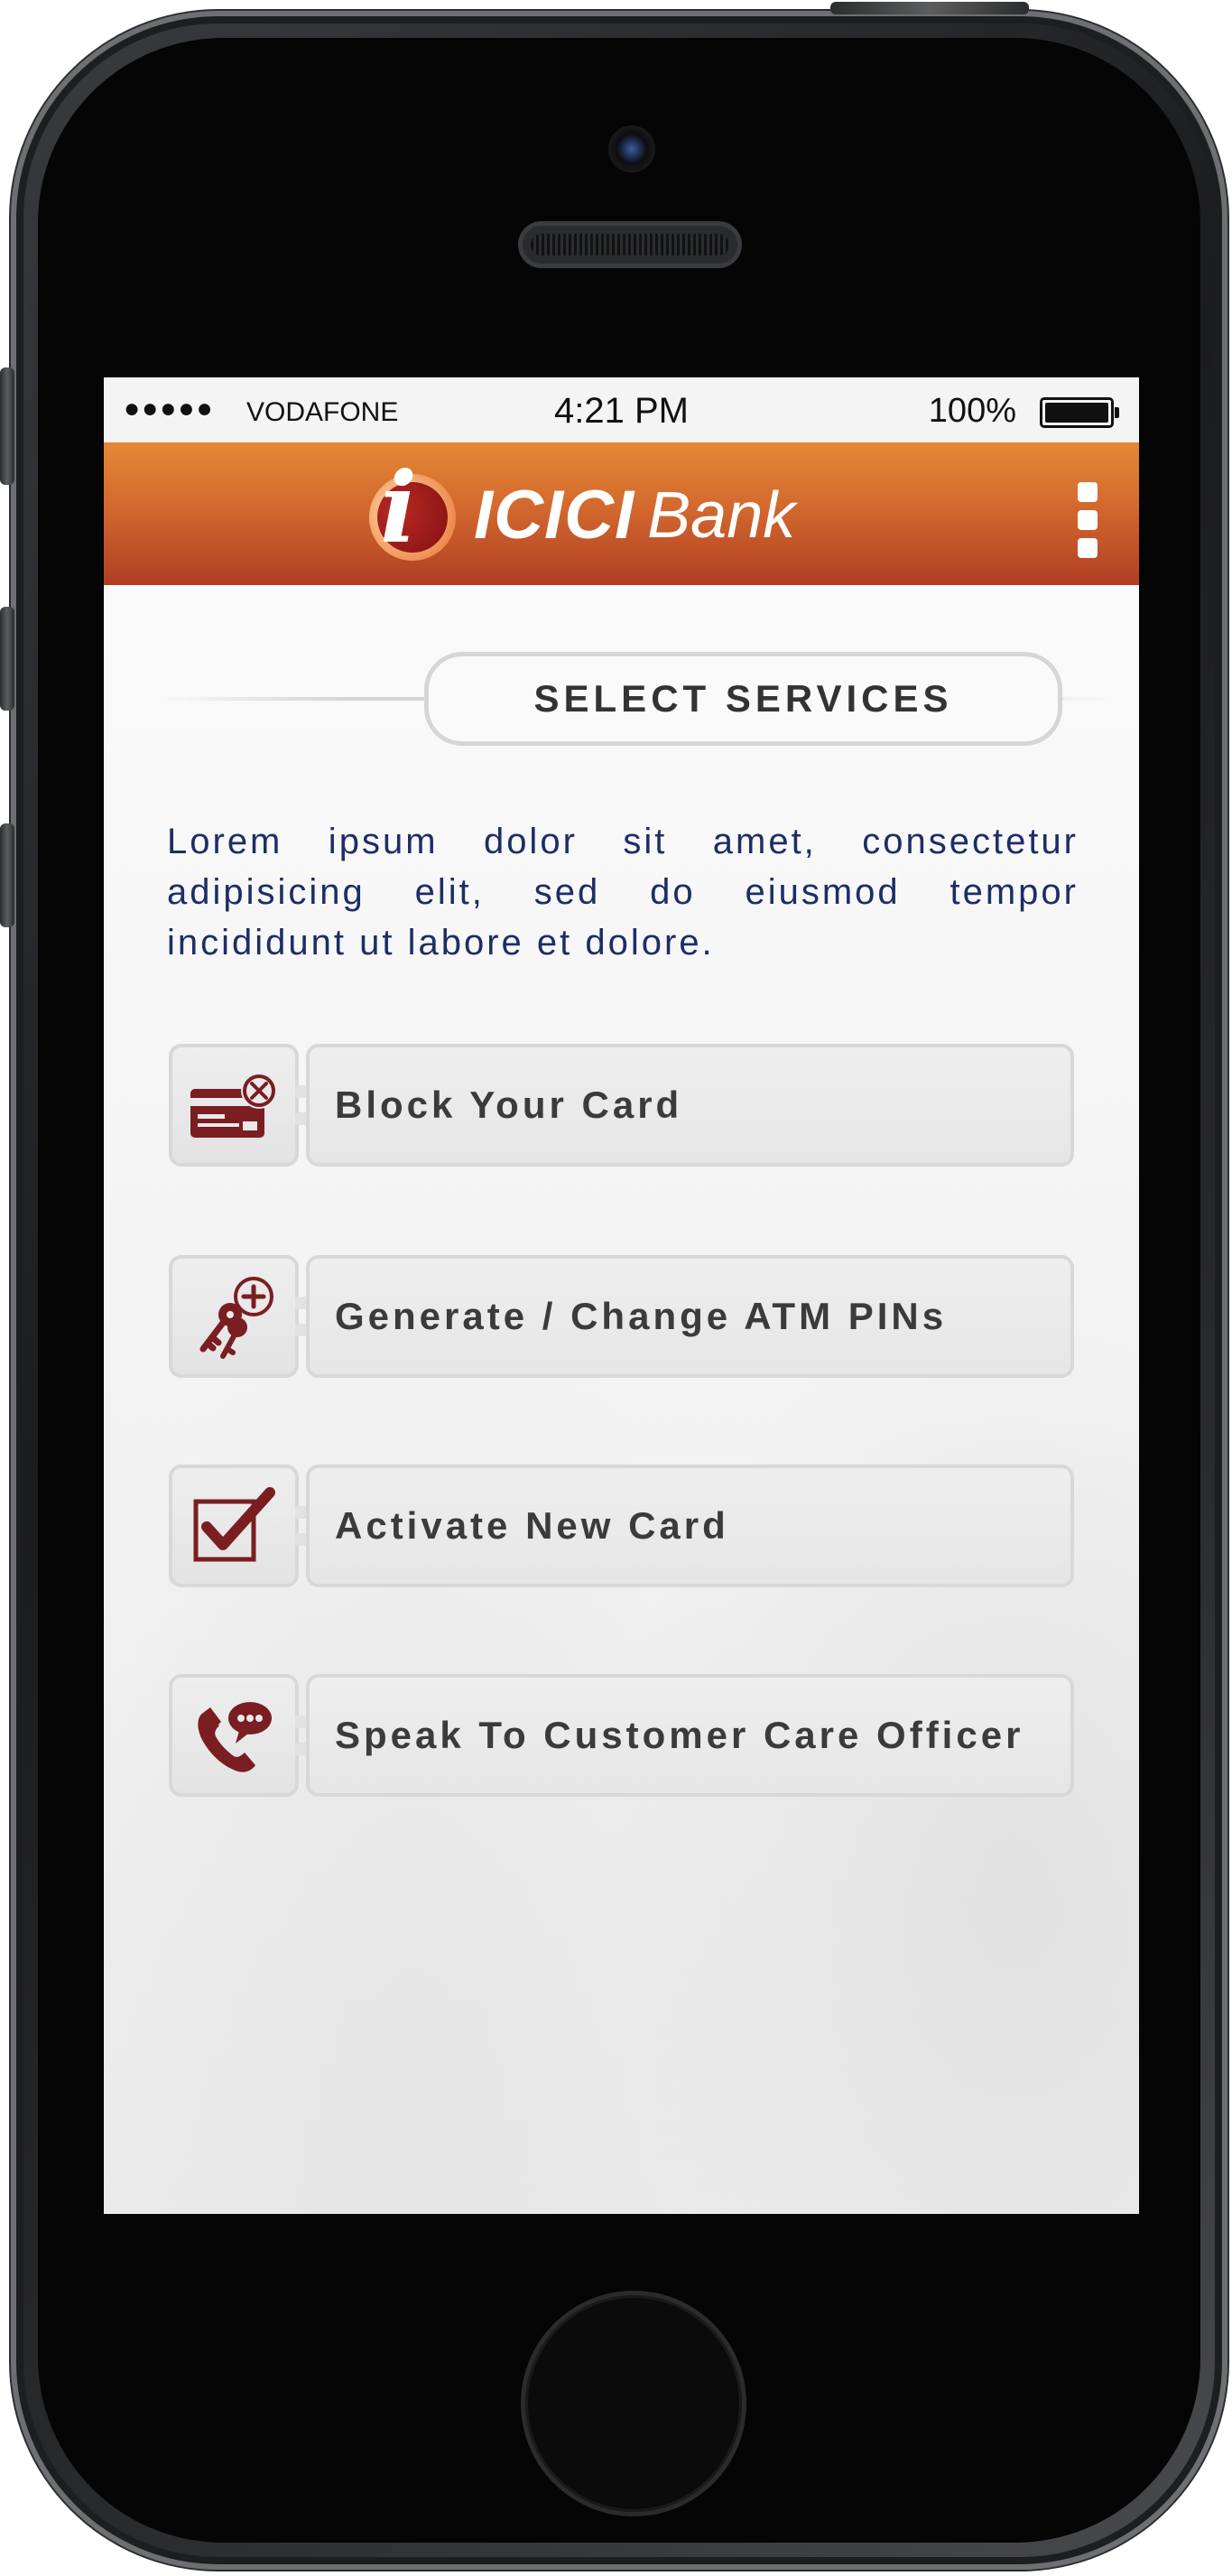 This screenshot has height=2576, width=1232. Describe the element at coordinates (929, 8) in the screenshot. I see `power-button` at that location.